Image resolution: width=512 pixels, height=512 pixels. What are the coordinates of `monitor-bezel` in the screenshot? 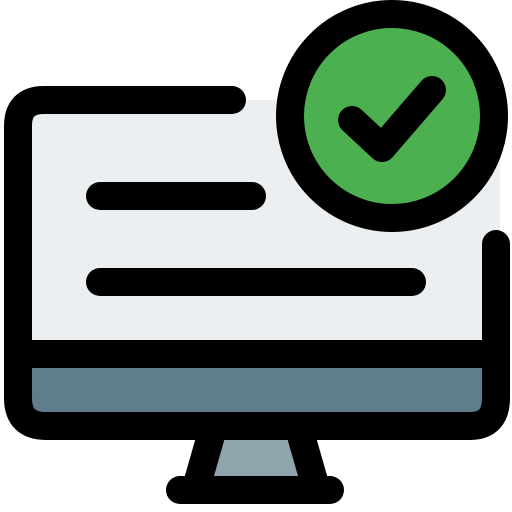 It's located at (258, 390).